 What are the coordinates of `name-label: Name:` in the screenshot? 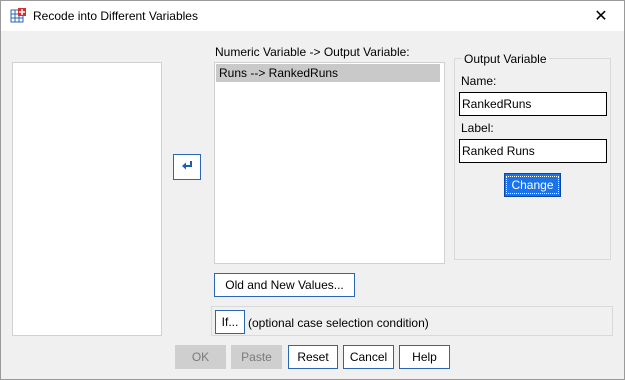 It's located at (479, 81).